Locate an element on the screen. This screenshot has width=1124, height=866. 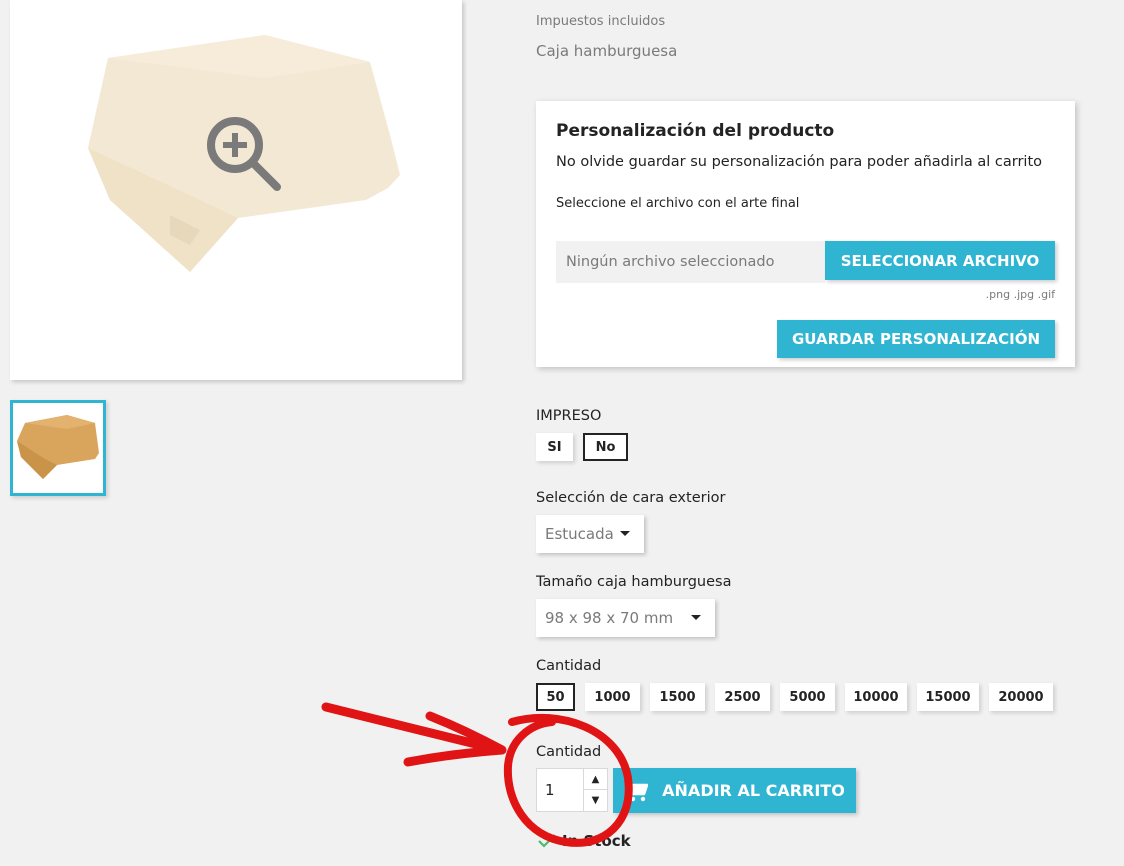
cart-quantity-label: Cantidad is located at coordinates (569, 752).